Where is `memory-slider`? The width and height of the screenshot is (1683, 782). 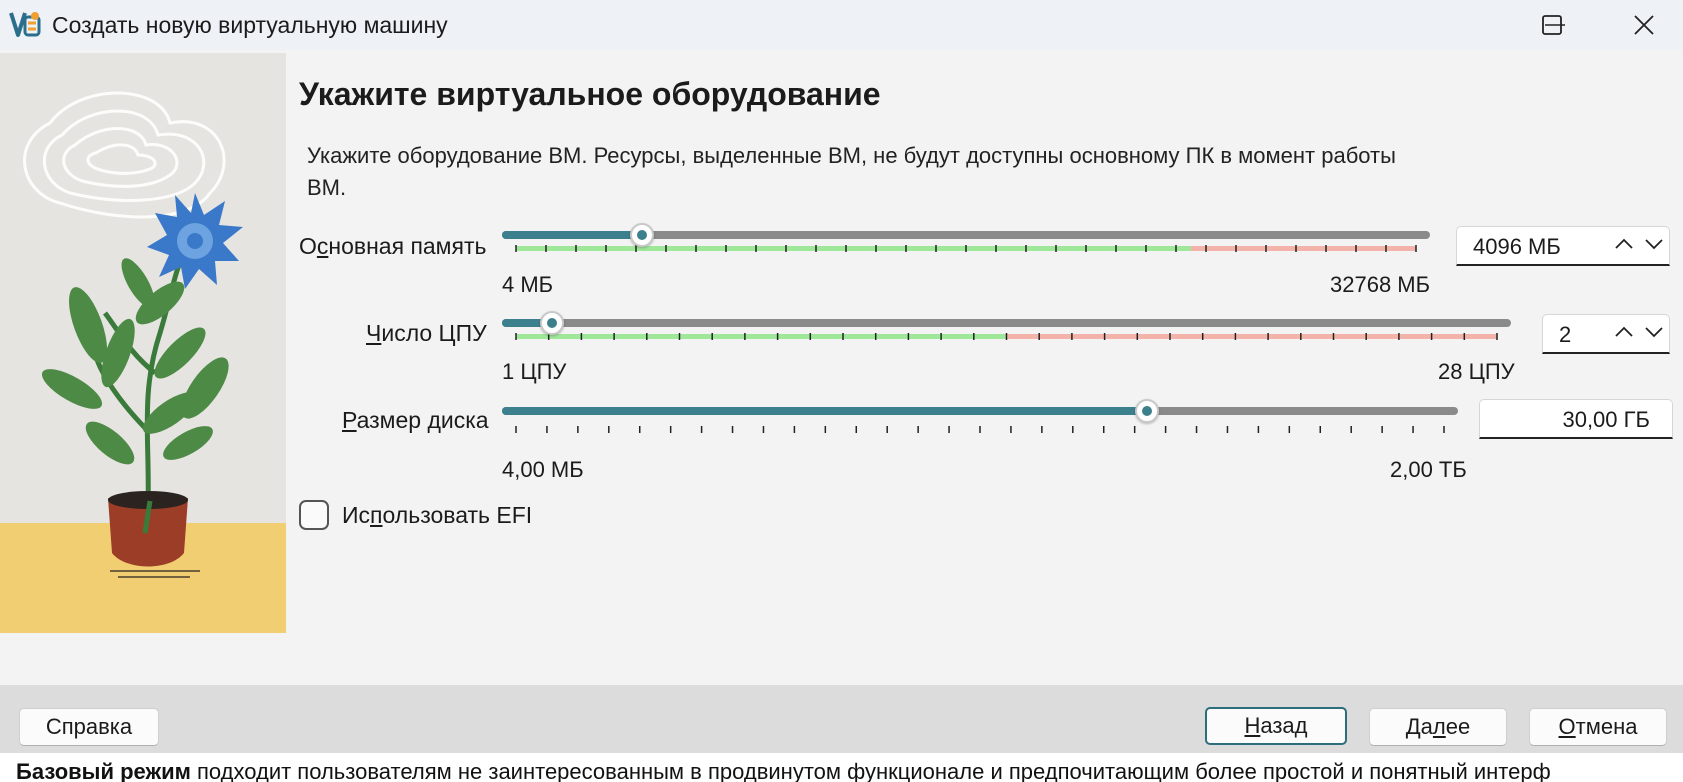 memory-slider is located at coordinates (966, 247).